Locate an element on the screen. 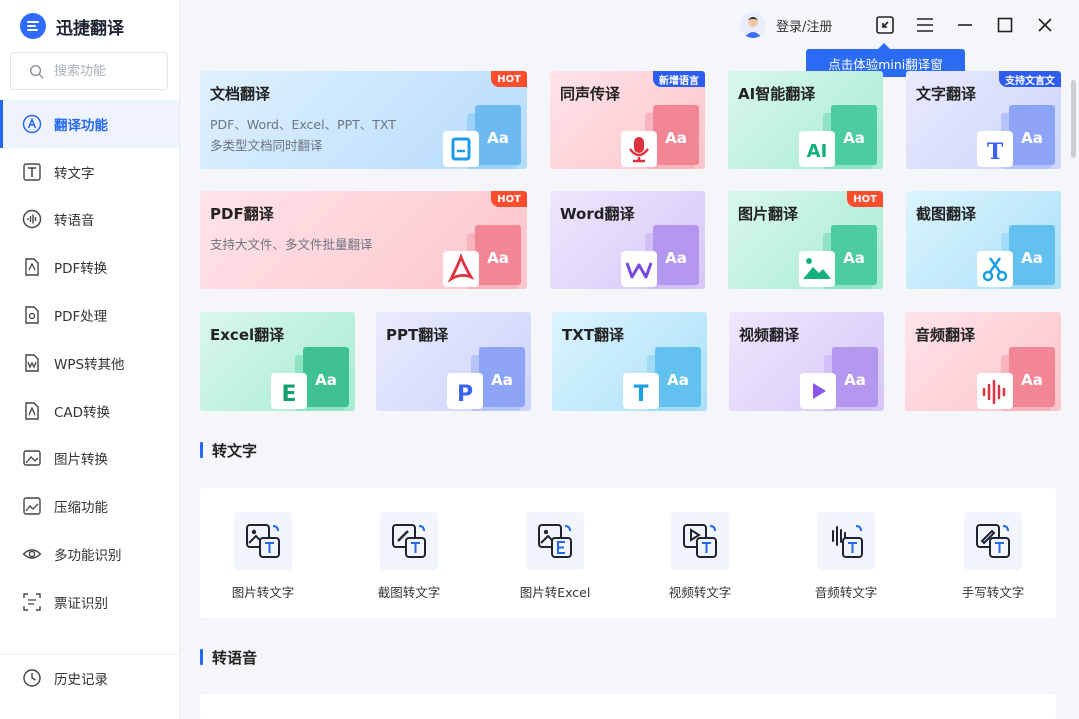  card-excel-translate: Excel翻译 Aa E is located at coordinates (277, 361).